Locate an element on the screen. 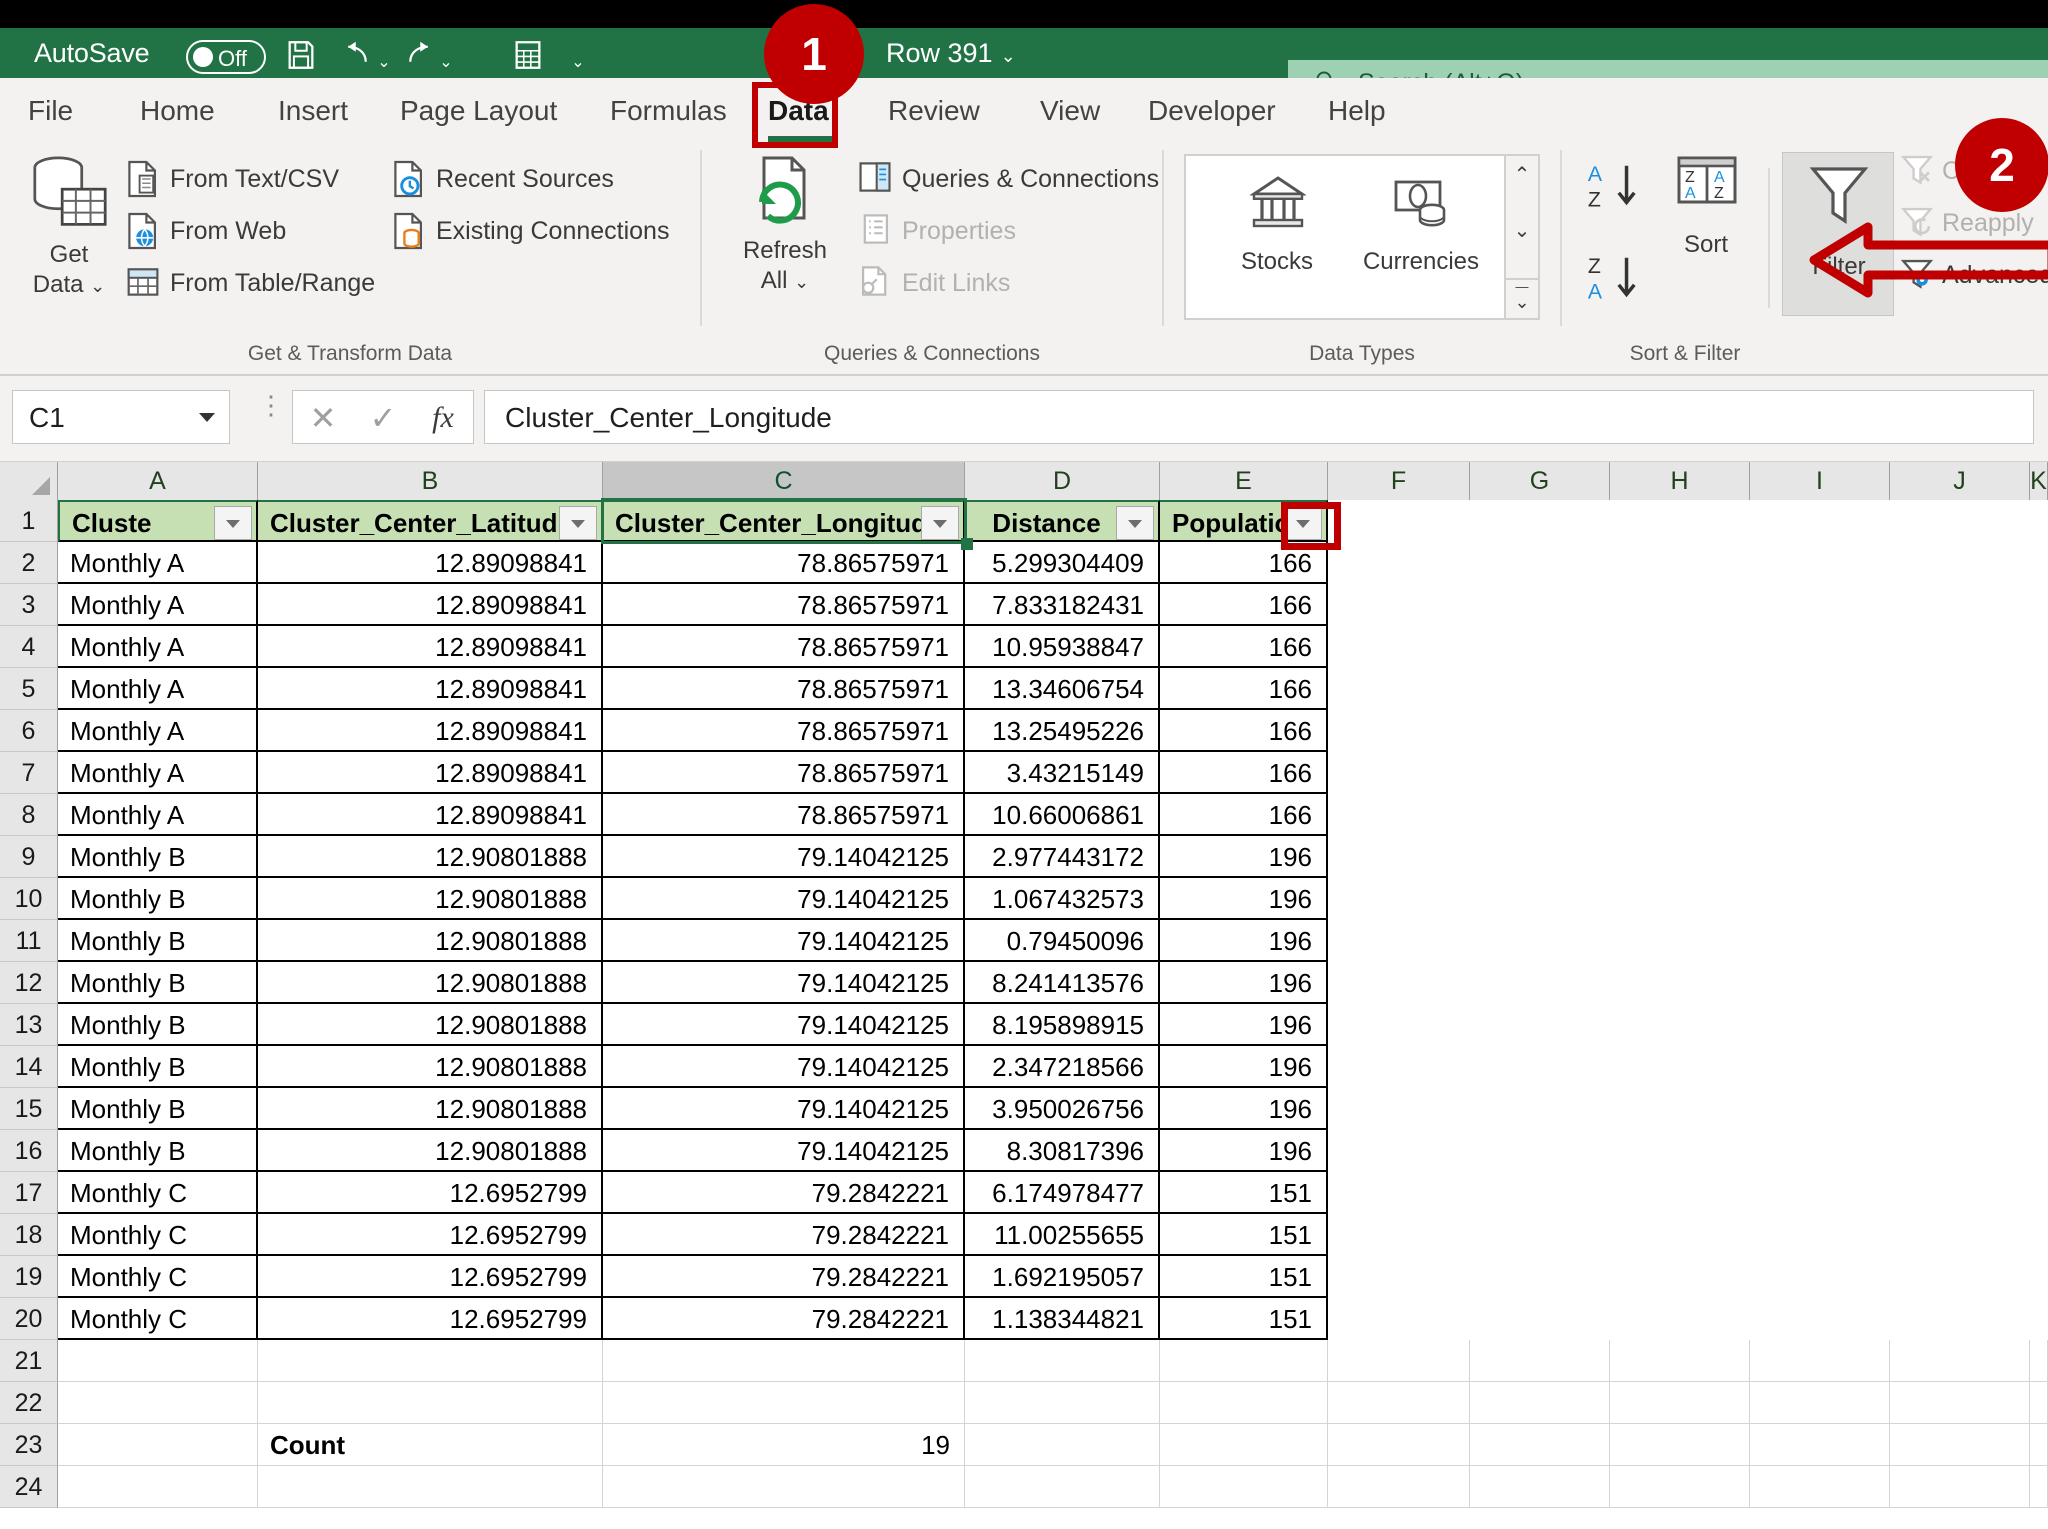 The width and height of the screenshot is (2048, 1529). from-text-csv-button: From Text/CSV is located at coordinates (232, 179).